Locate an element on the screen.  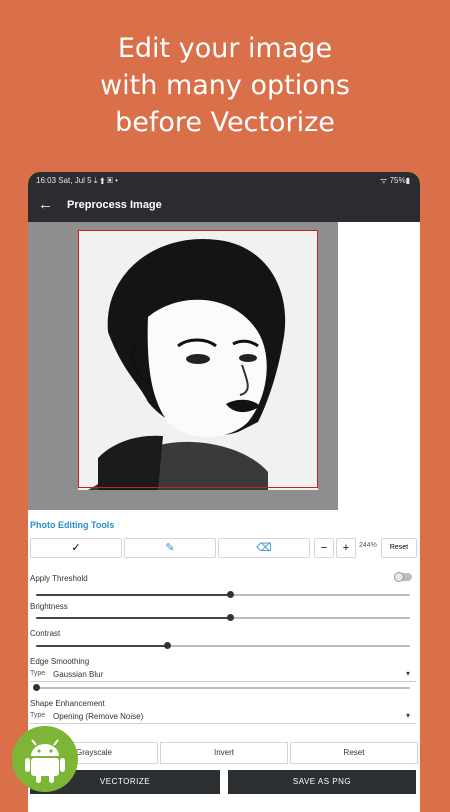
edge-smoothing-label: Edge Smoothing is located at coordinates (60, 661).